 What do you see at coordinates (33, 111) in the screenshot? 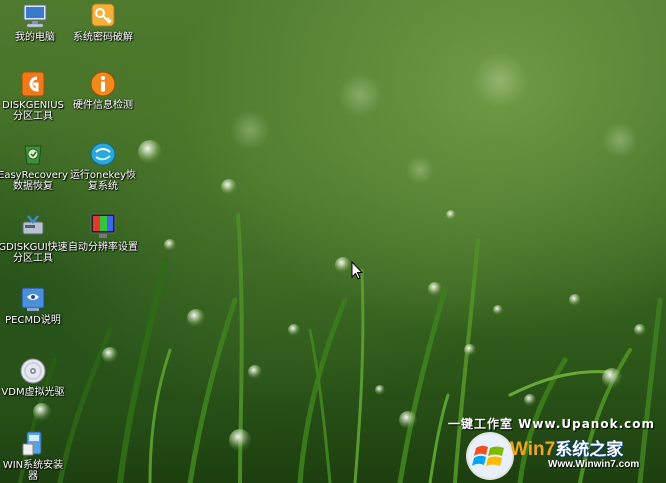
I see `icon-label: DISKGENIUS分区工具` at bounding box center [33, 111].